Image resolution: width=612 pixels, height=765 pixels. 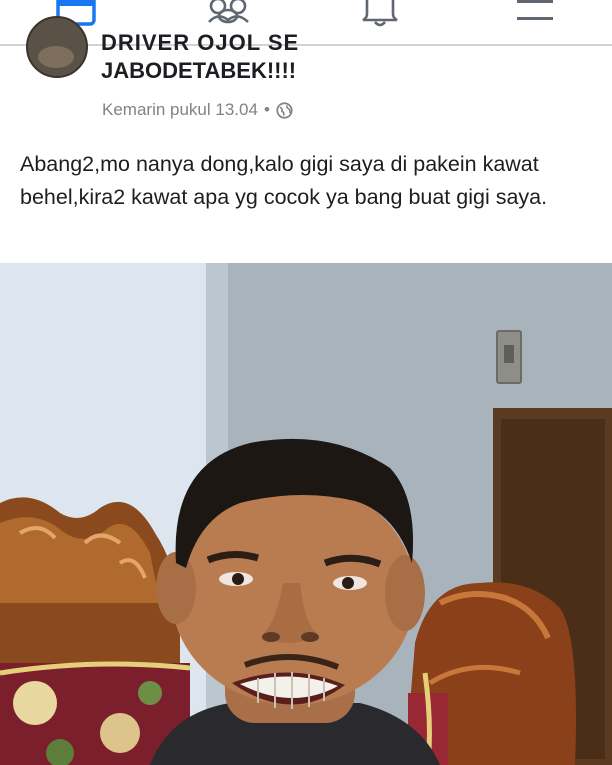 What do you see at coordinates (535, 10) in the screenshot?
I see `hamburger-menu-icon` at bounding box center [535, 10].